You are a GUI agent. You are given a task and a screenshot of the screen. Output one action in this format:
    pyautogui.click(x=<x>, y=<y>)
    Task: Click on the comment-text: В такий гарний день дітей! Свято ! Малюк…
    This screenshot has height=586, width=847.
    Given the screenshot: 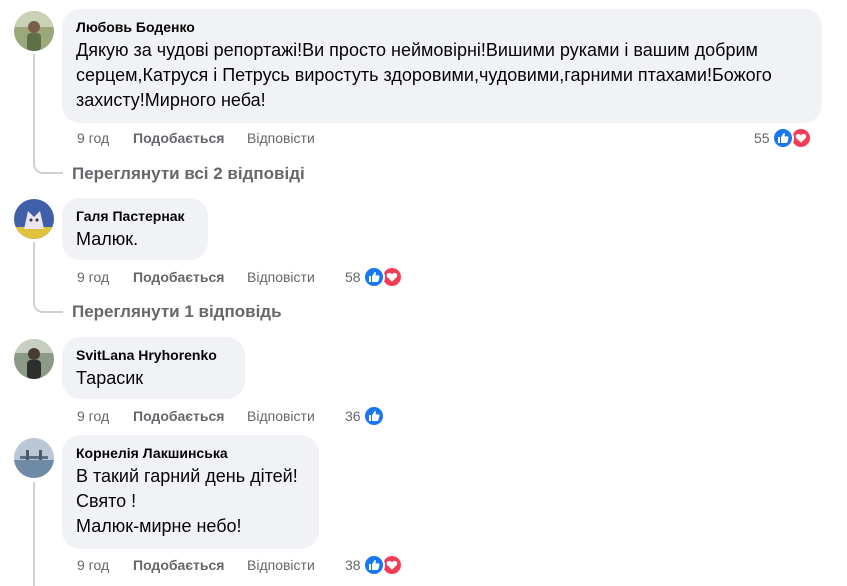 What is the action you would take?
    pyautogui.click(x=187, y=501)
    